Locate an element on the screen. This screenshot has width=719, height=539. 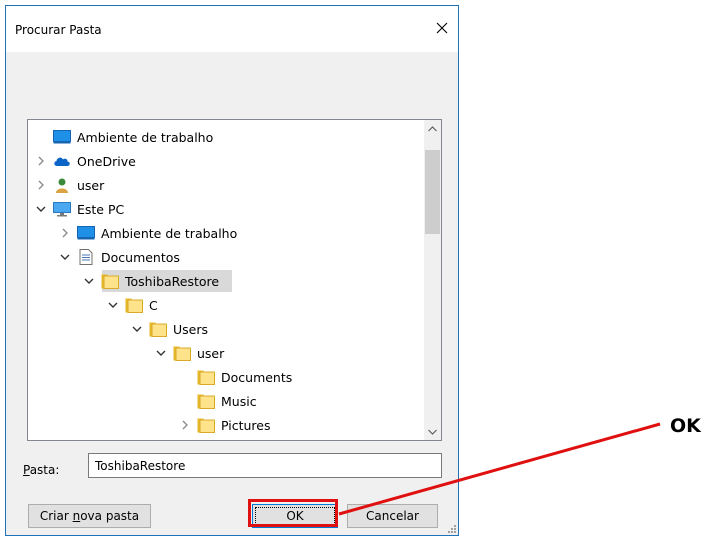
callout-label: OK is located at coordinates (685, 426).